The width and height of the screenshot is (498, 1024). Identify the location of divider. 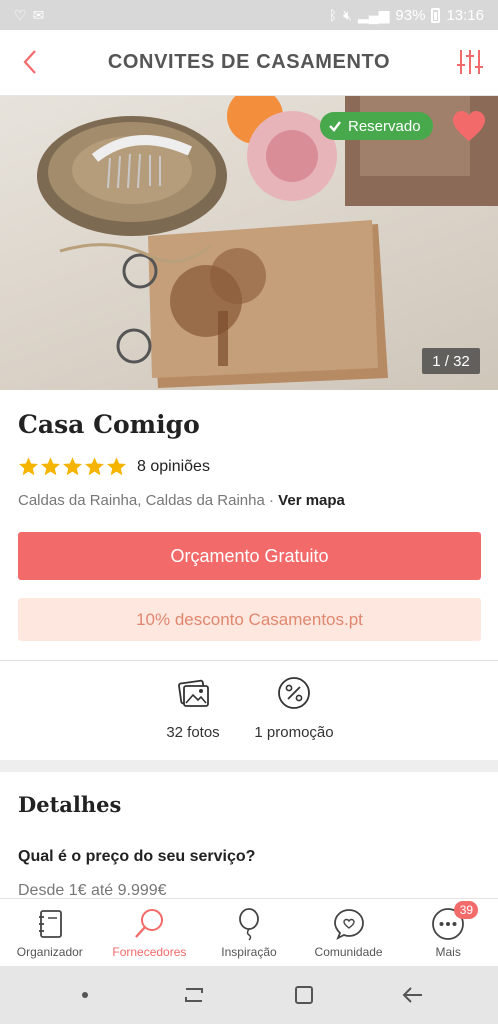
(249, 660).